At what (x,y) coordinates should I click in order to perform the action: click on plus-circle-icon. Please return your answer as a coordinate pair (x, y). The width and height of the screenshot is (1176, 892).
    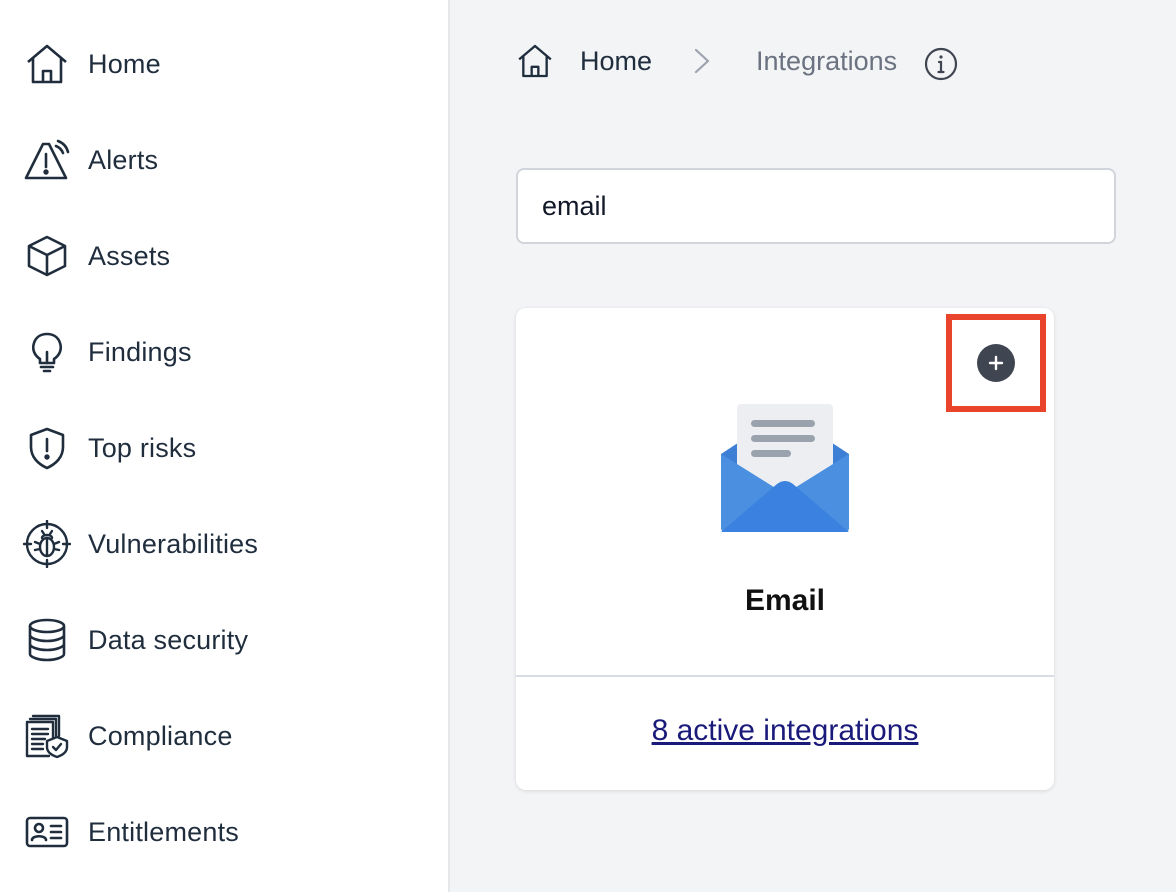
    Looking at the image, I should click on (996, 363).